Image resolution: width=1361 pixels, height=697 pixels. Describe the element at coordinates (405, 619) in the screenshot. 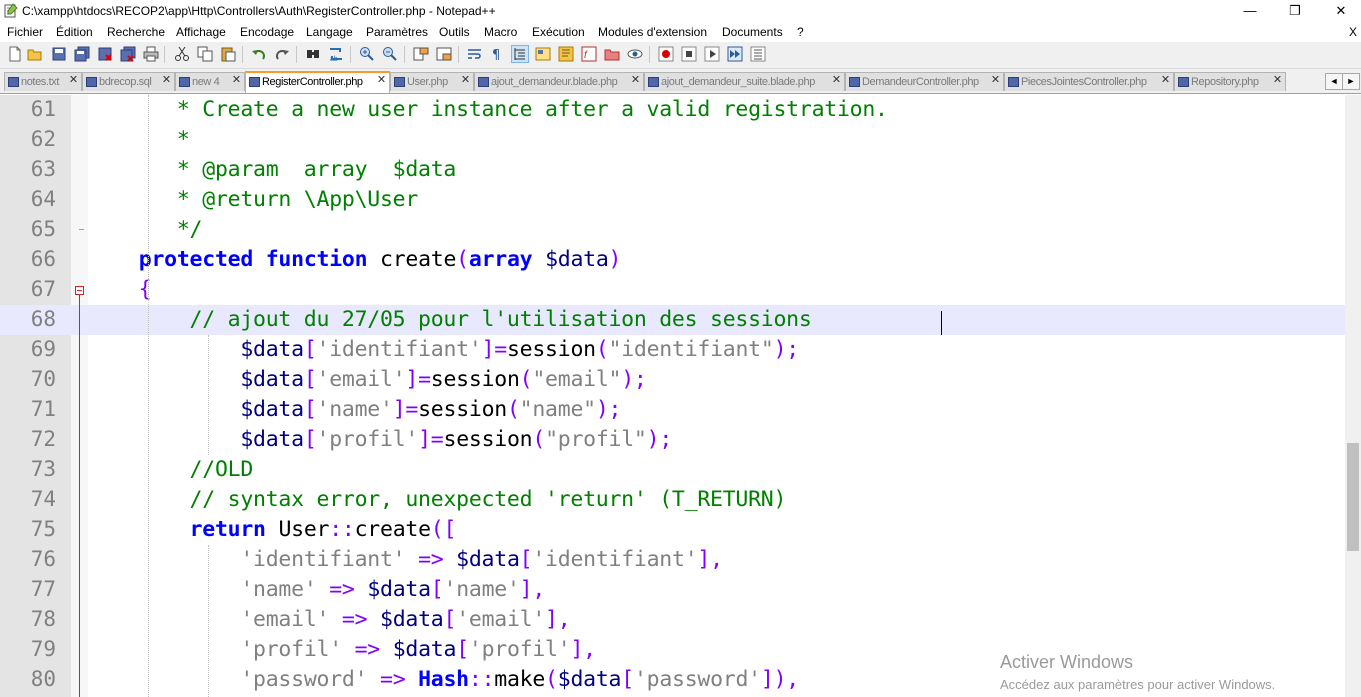

I see `code-text: 'email' => $data['email'],` at that location.